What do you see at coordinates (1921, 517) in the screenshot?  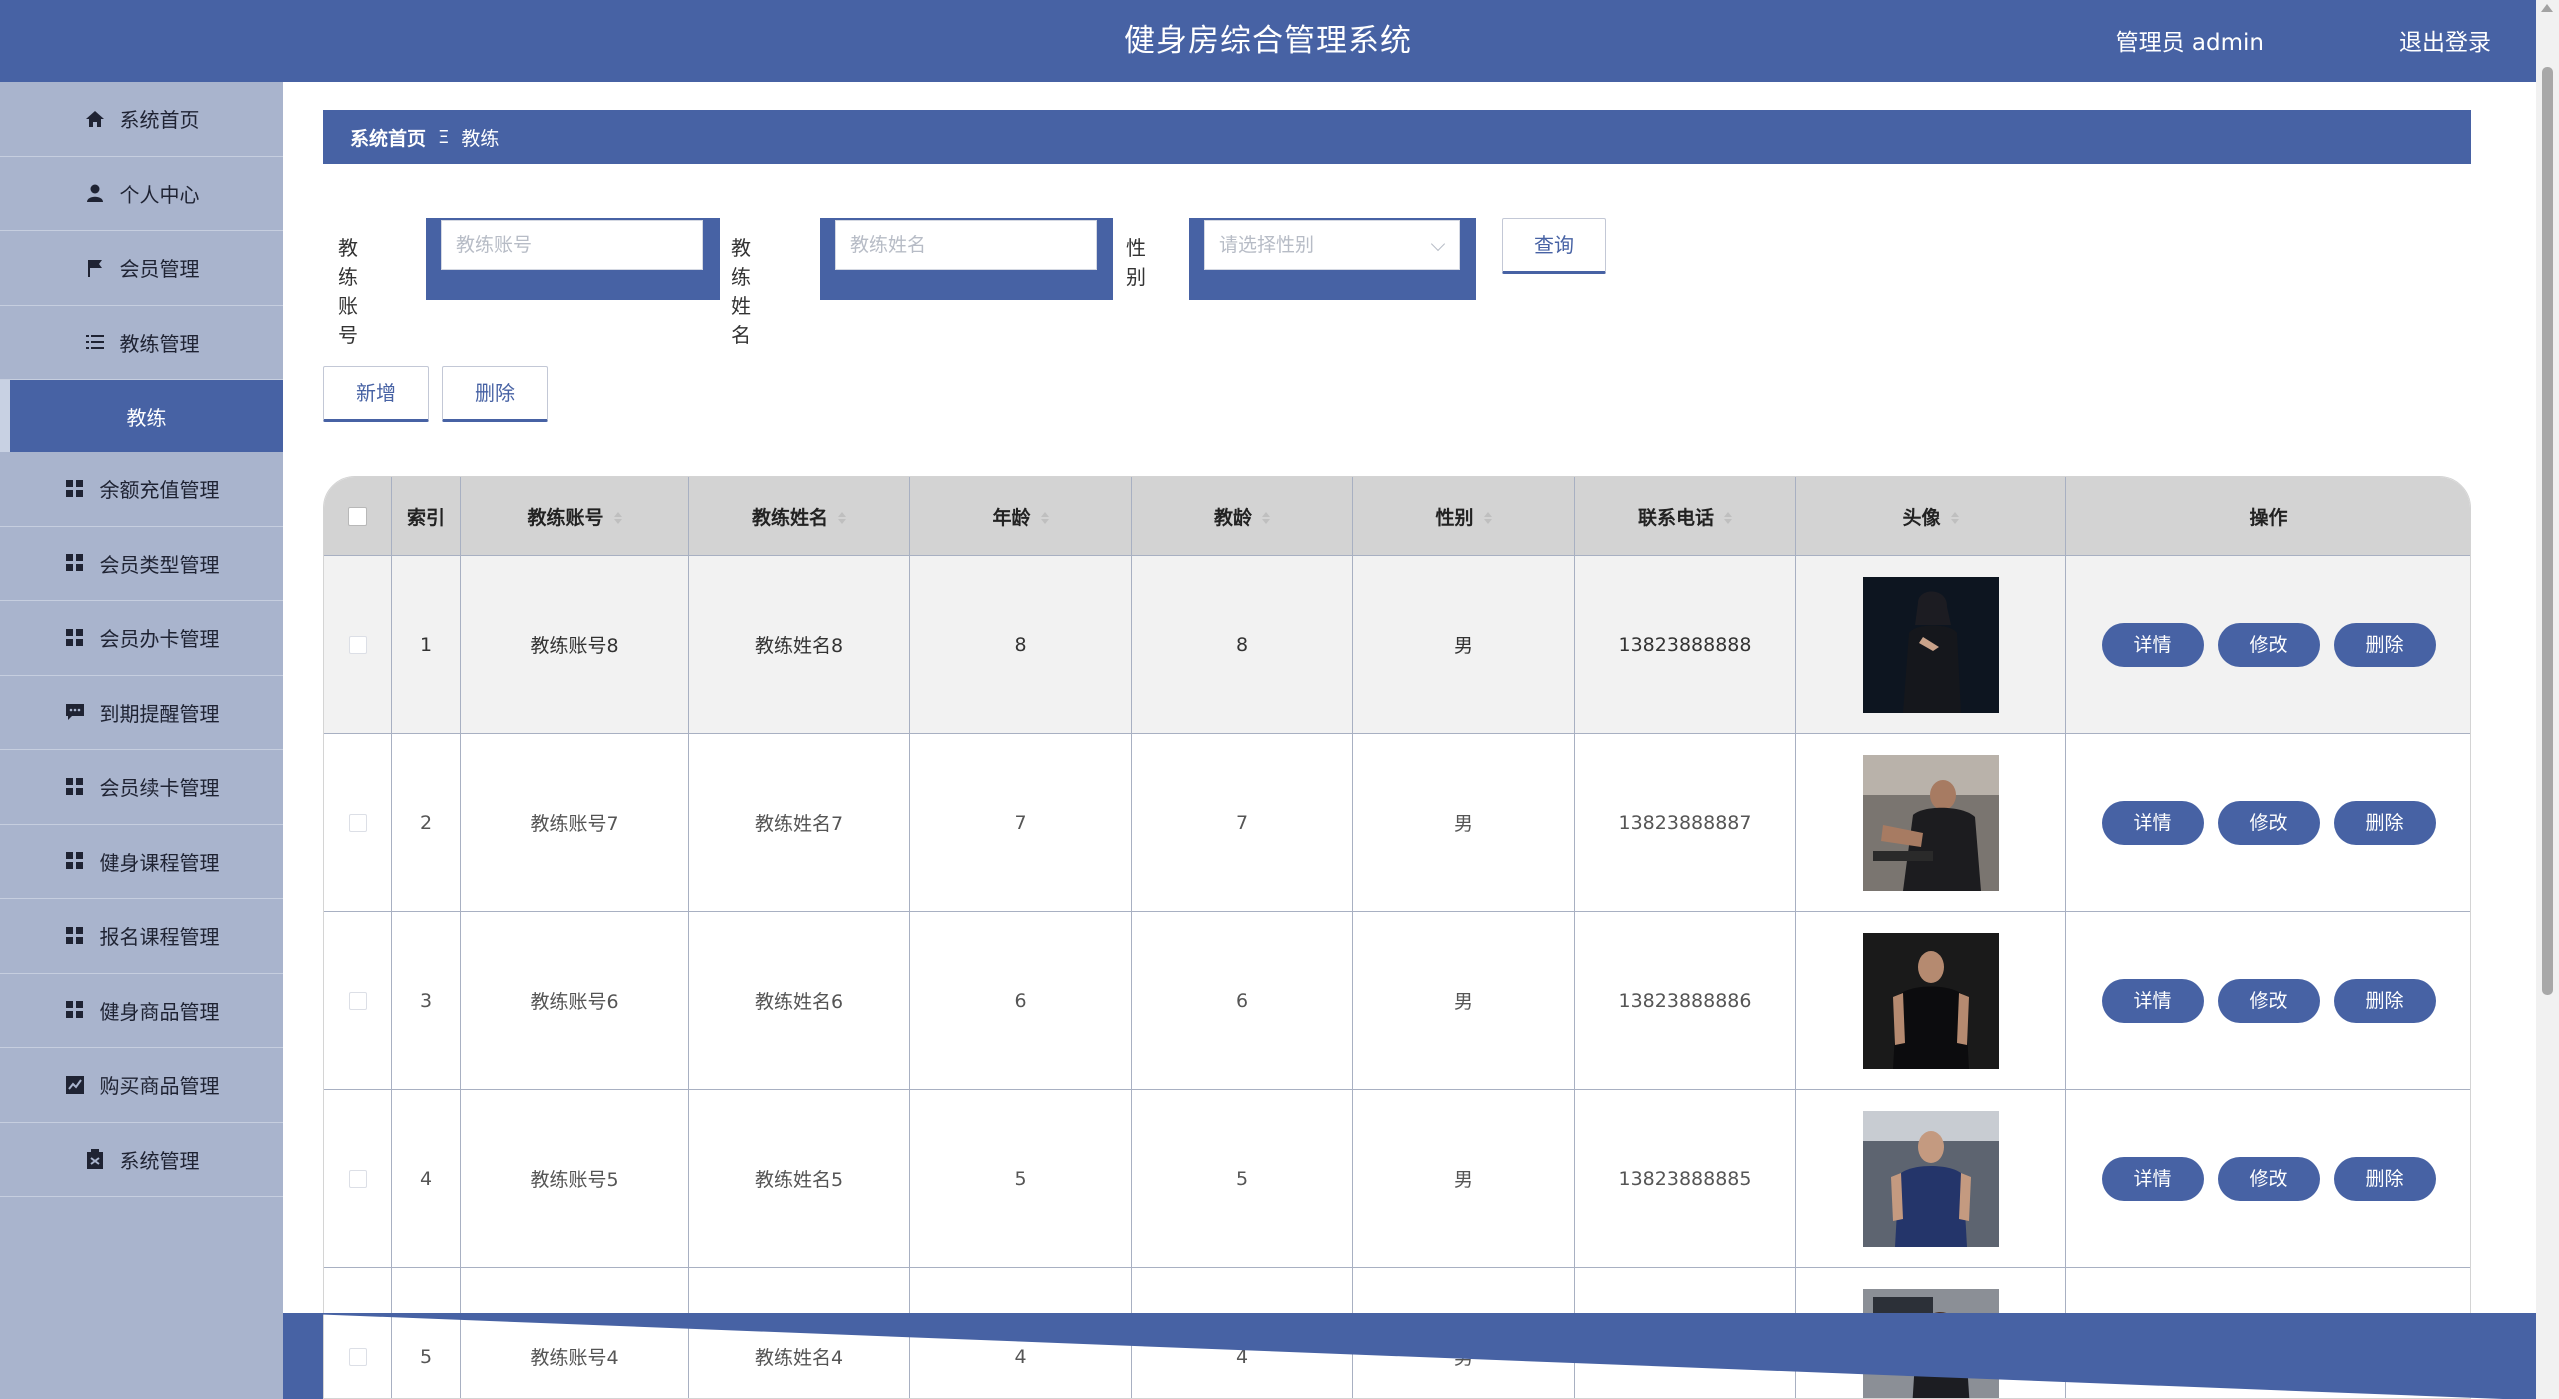 I see `column-header-label: 头像` at bounding box center [1921, 517].